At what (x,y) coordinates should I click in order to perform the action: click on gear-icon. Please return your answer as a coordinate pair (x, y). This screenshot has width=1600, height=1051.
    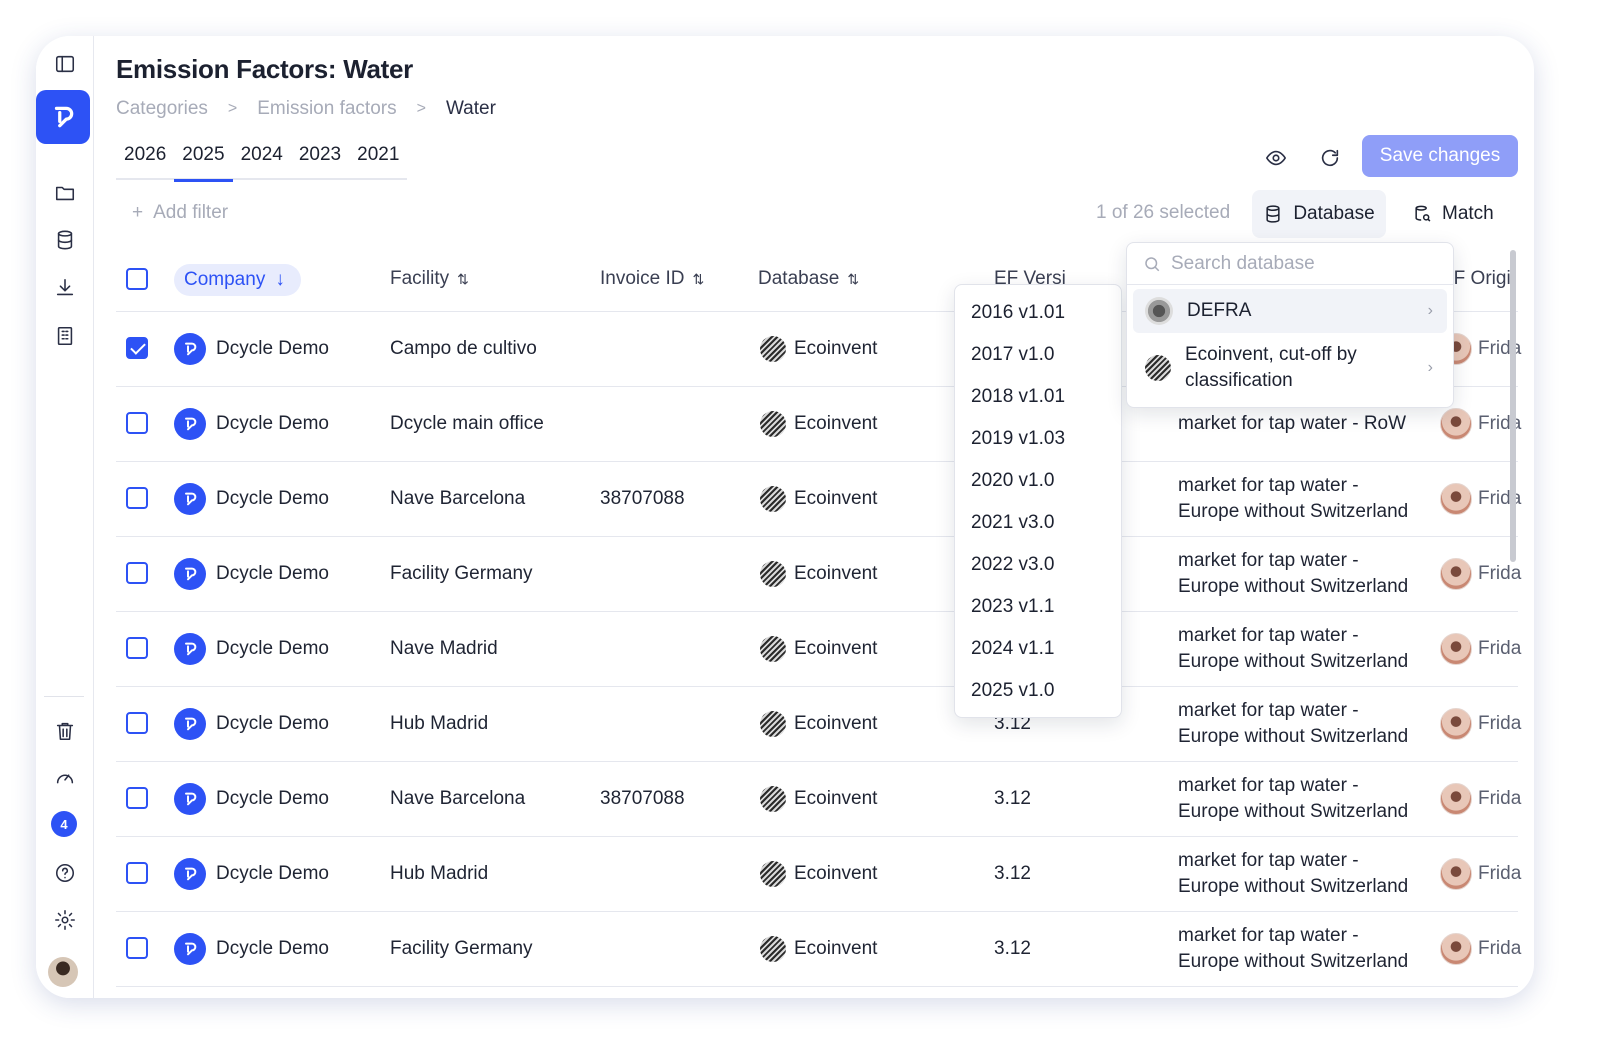
    Looking at the image, I should click on (65, 920).